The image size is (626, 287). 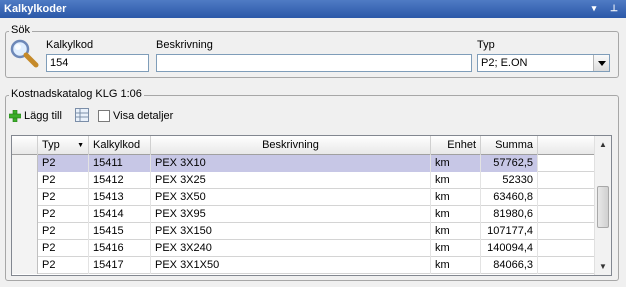 What do you see at coordinates (291, 265) in the screenshot?
I see `cell-beskrivning: PEX 3X1X50` at bounding box center [291, 265].